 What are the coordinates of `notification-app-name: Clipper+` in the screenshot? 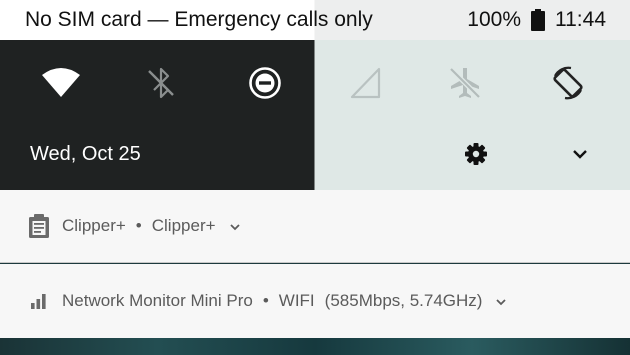 It's located at (94, 225).